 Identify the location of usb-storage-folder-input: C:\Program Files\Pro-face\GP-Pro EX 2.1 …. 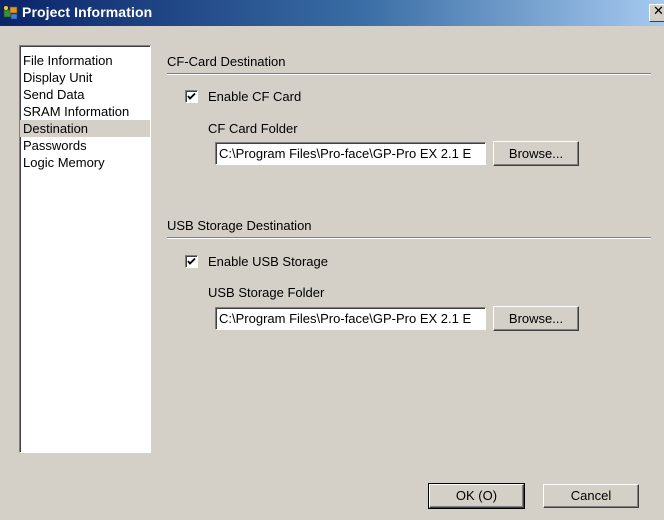
(350, 318).